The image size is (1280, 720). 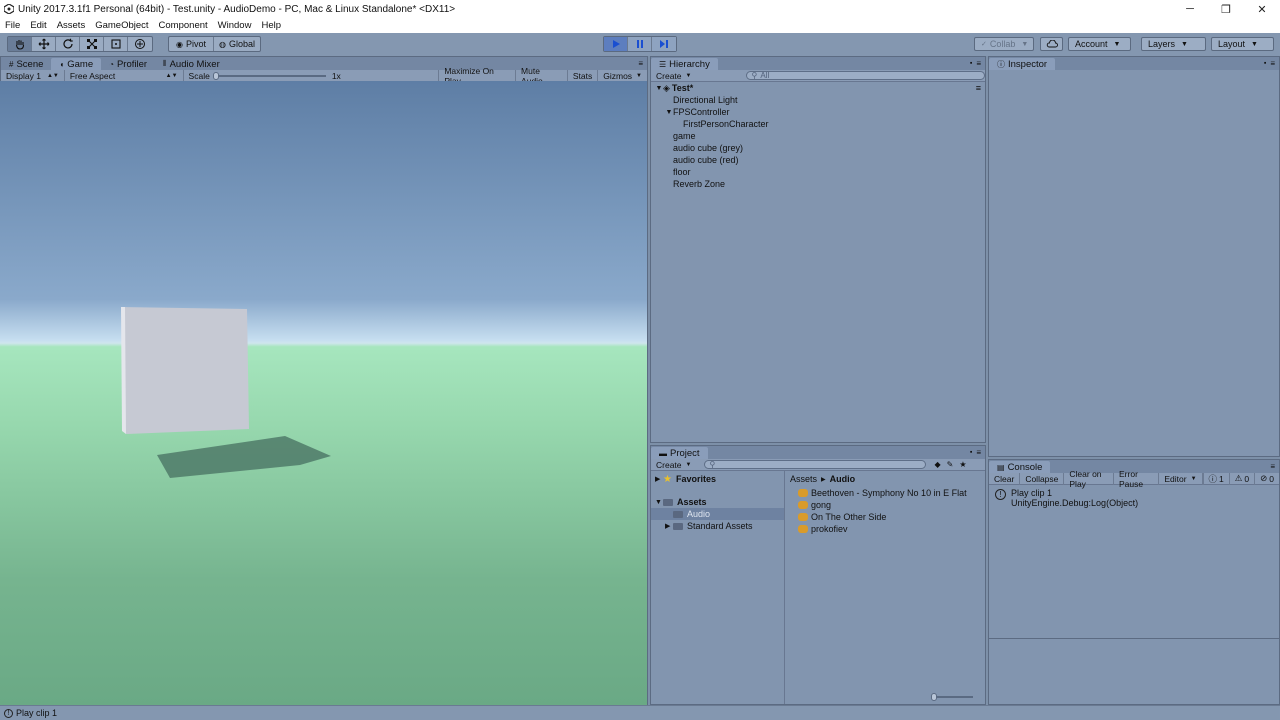 What do you see at coordinates (71, 25) in the screenshot?
I see `menu-assets: Assets` at bounding box center [71, 25].